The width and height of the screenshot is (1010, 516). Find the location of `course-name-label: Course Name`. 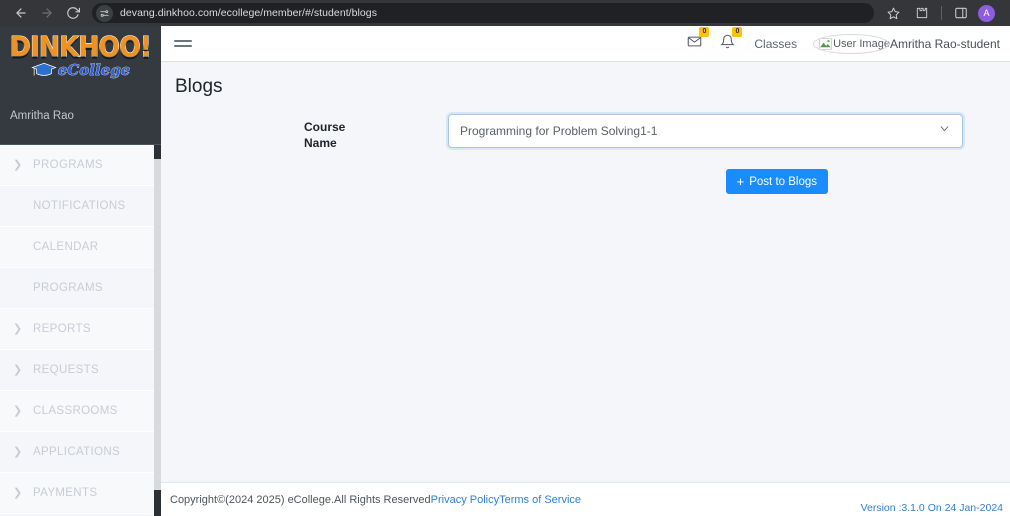

course-name-label: Course Name is located at coordinates (334, 132).